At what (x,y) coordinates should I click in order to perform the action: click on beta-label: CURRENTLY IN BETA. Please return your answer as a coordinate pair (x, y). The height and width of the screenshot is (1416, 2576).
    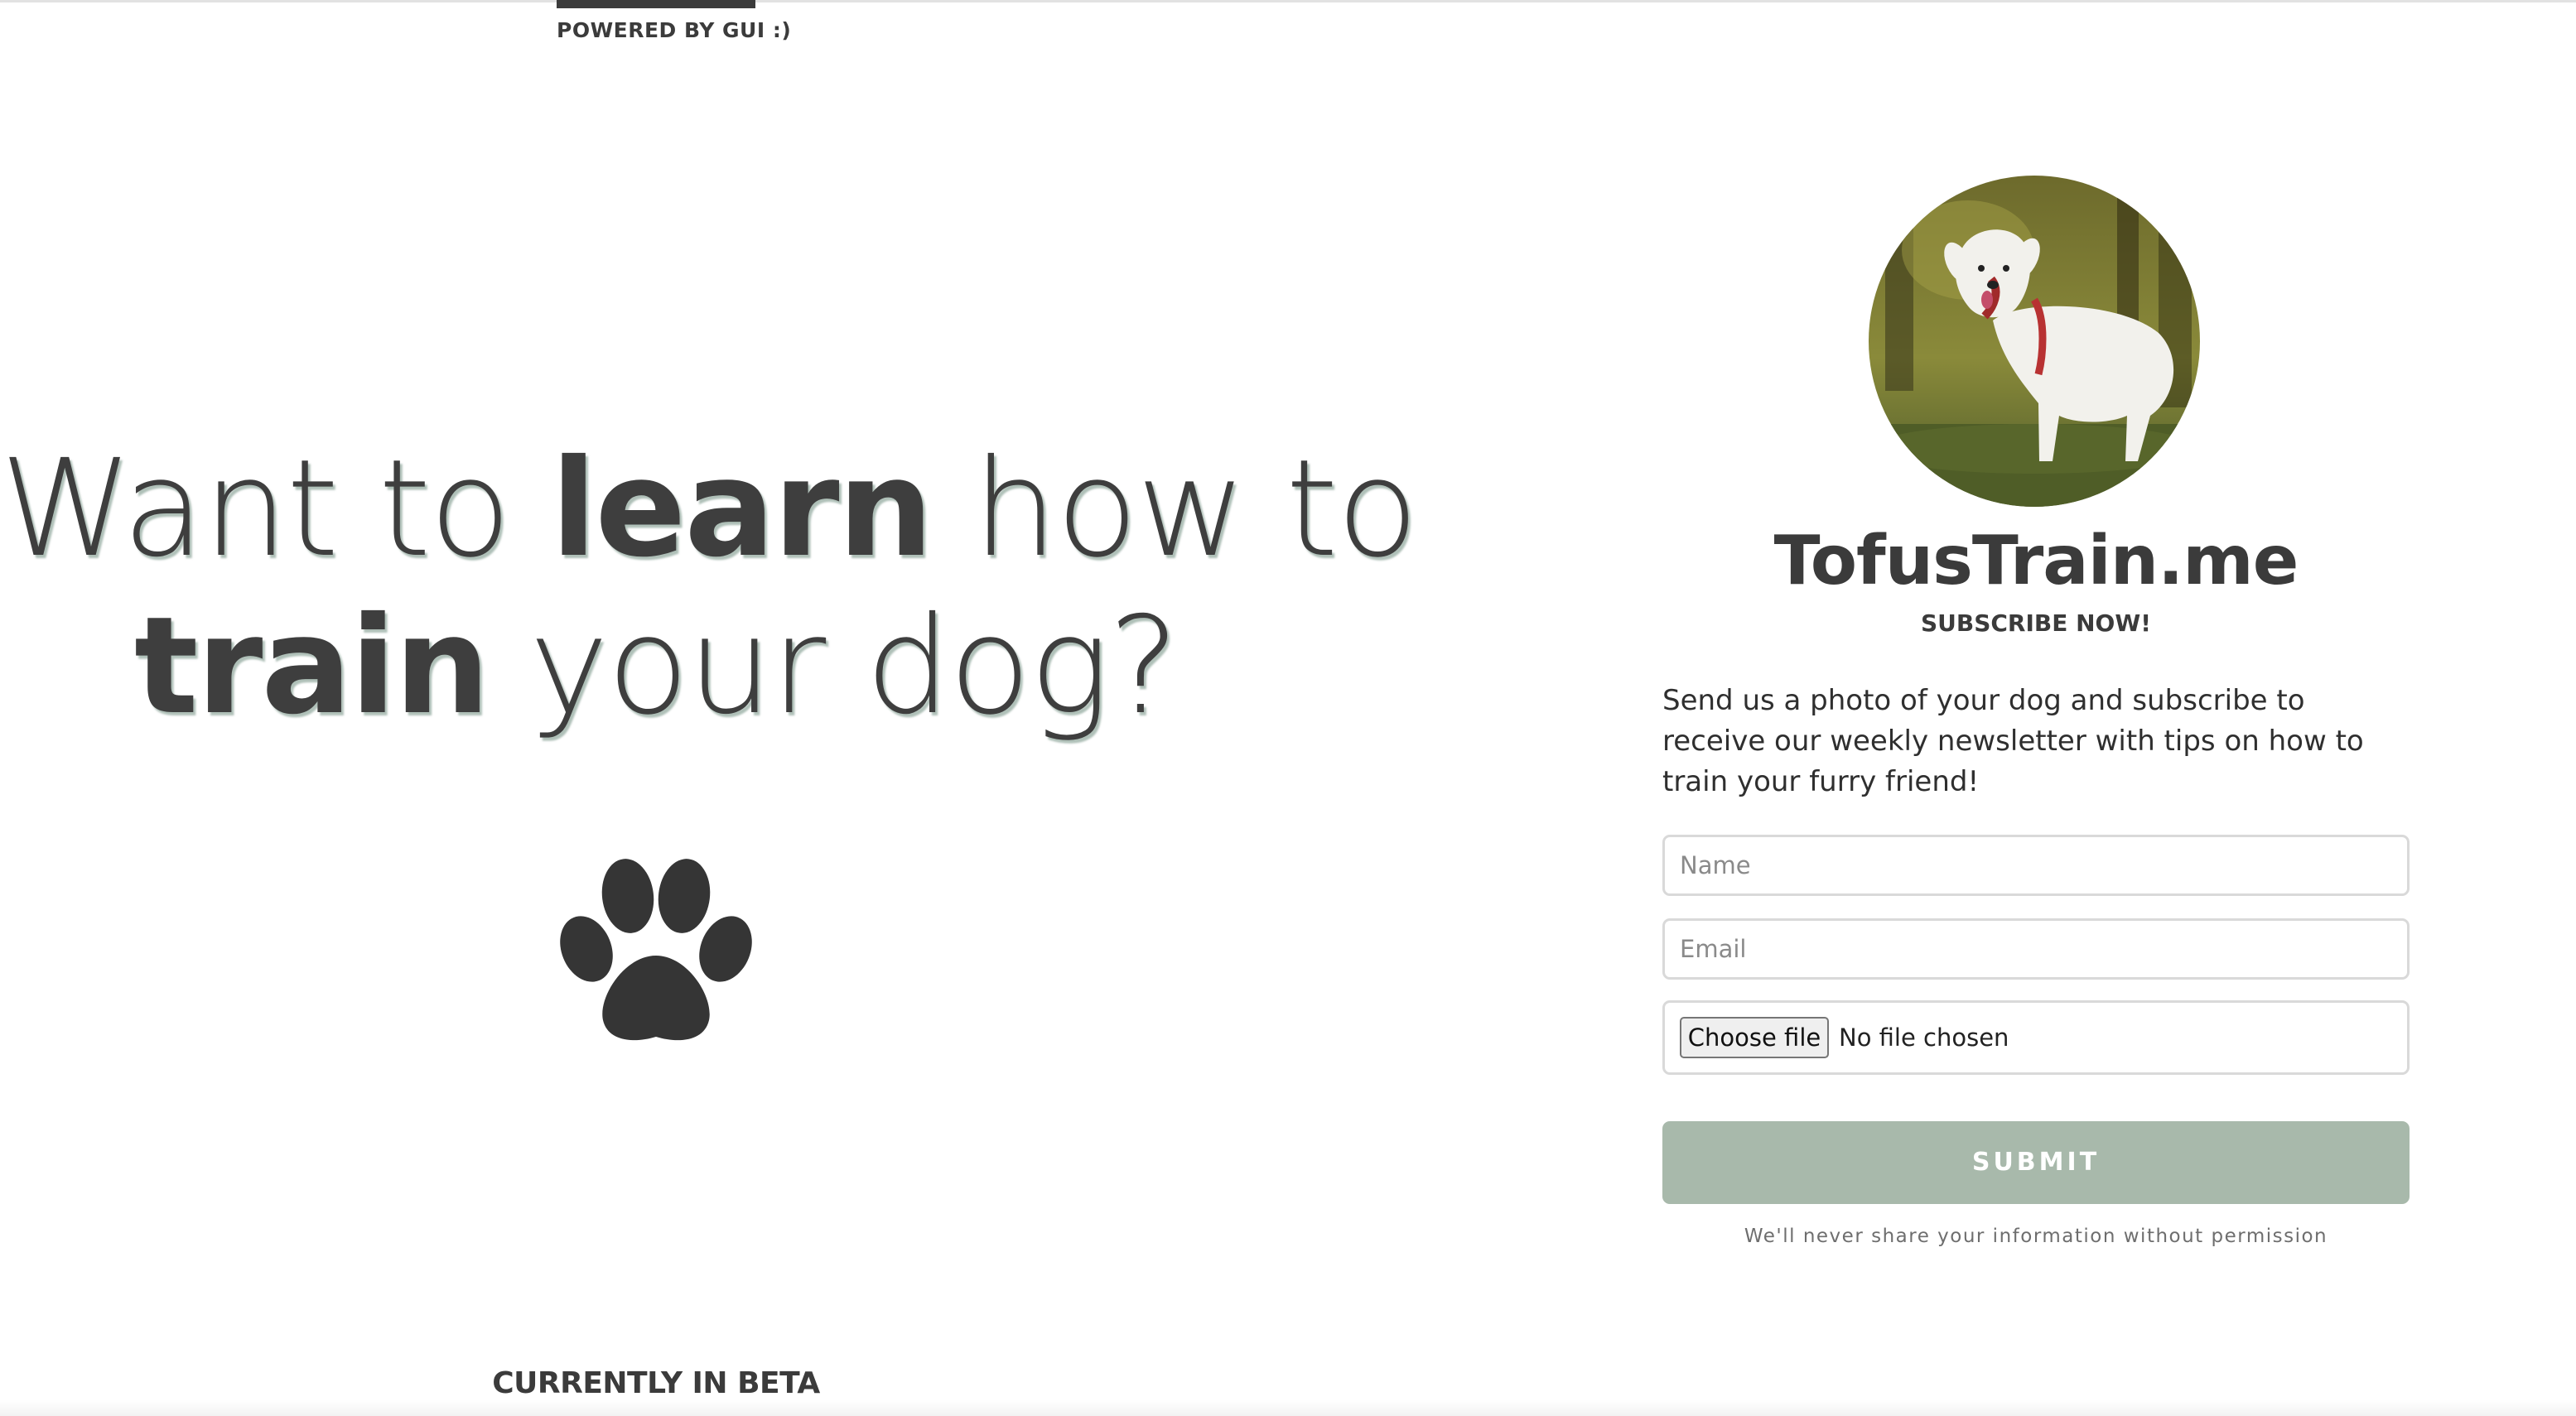
    Looking at the image, I should click on (656, 1383).